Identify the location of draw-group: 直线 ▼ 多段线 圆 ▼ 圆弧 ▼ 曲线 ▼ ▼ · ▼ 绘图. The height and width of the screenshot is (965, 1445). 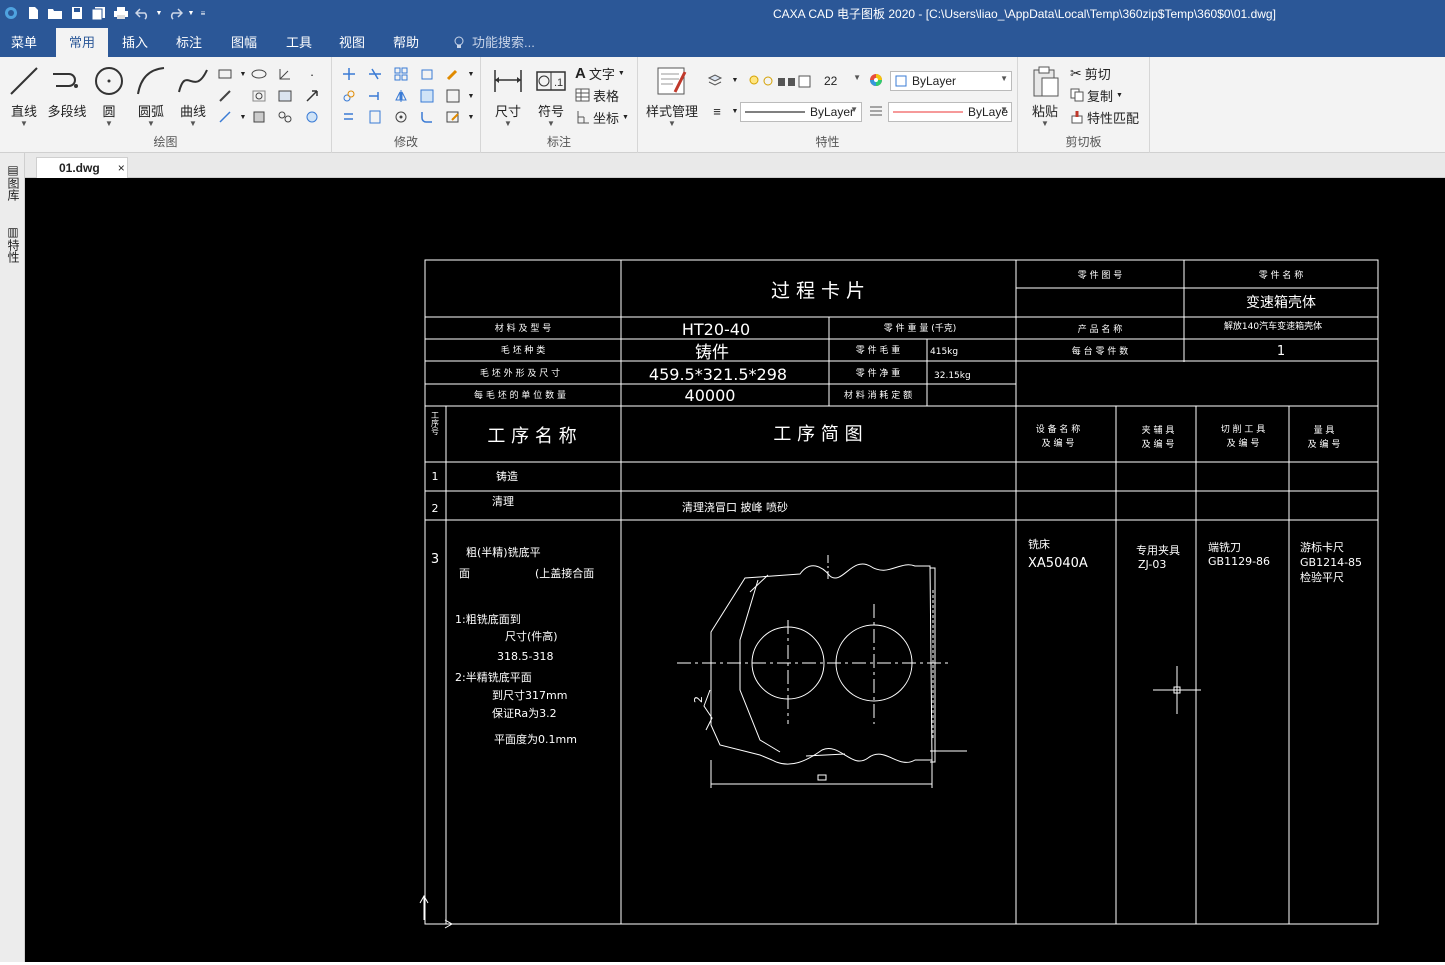
(166, 105).